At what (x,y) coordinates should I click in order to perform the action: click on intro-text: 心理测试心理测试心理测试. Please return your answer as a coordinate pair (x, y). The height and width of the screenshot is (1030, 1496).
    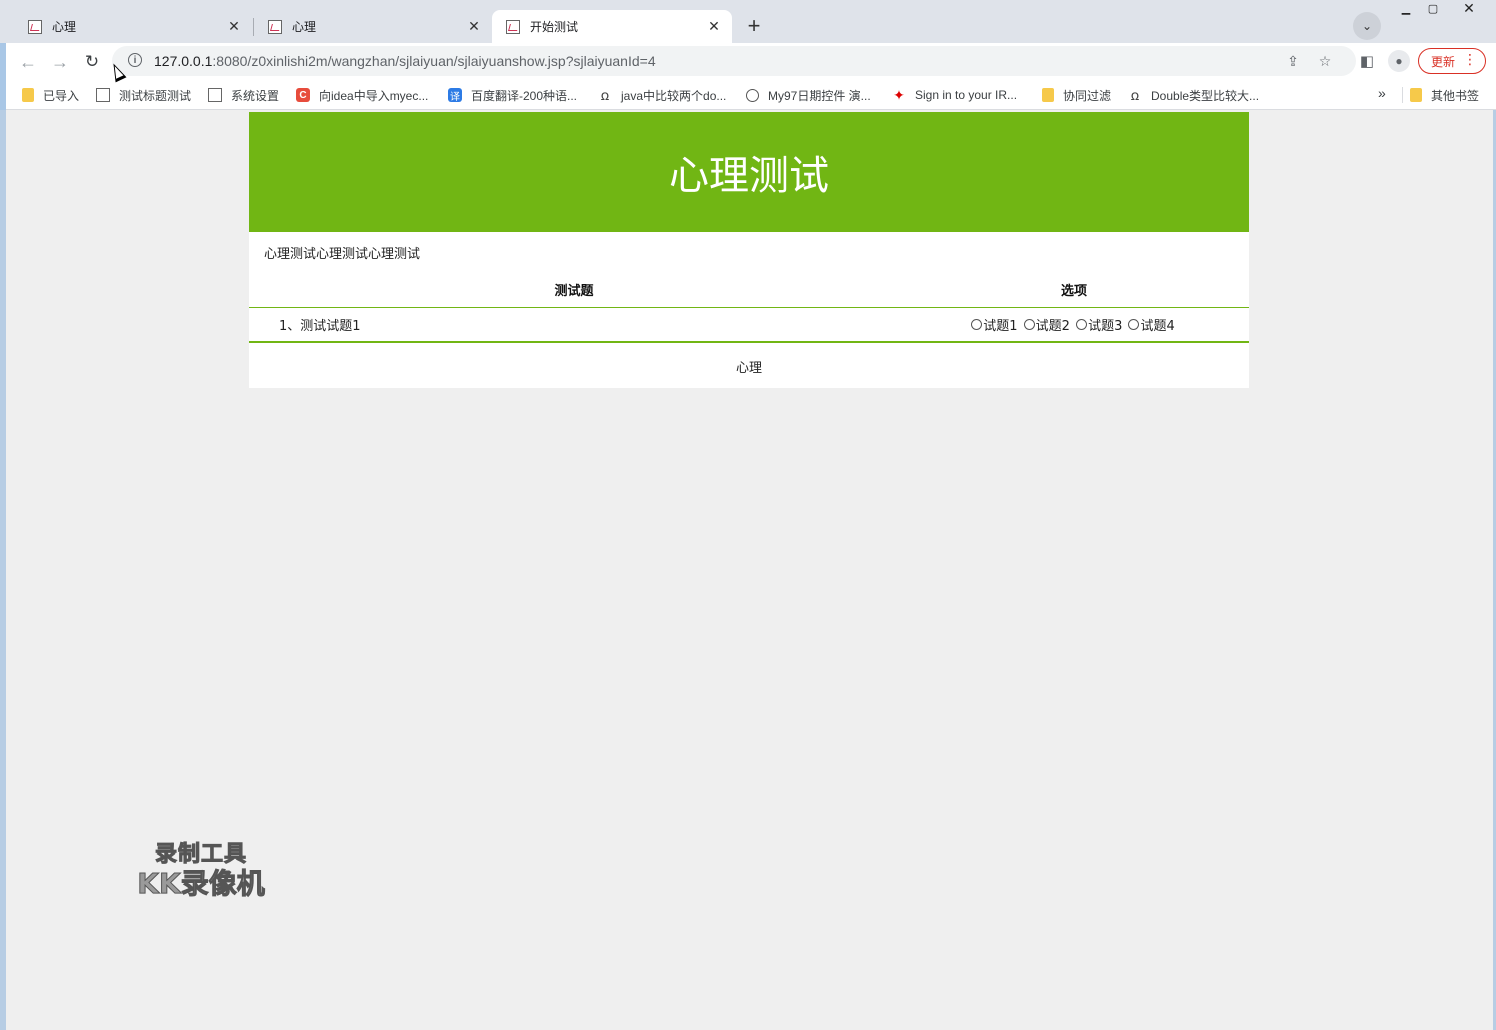
    Looking at the image, I should click on (342, 254).